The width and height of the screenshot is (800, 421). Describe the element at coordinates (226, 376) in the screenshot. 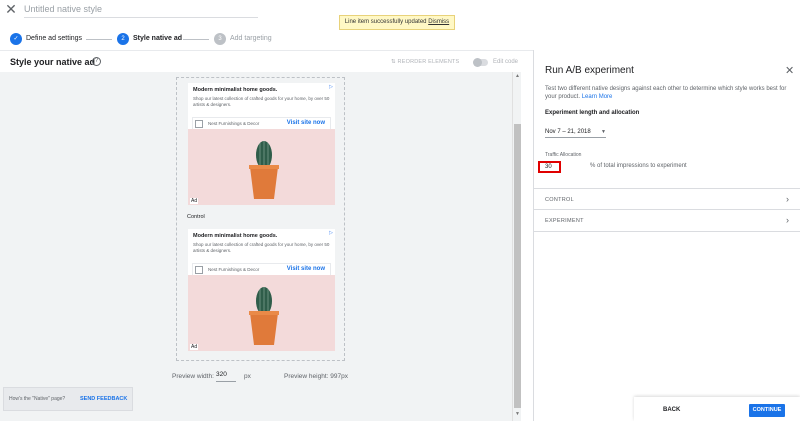

I see `preview-width-input: 320` at that location.